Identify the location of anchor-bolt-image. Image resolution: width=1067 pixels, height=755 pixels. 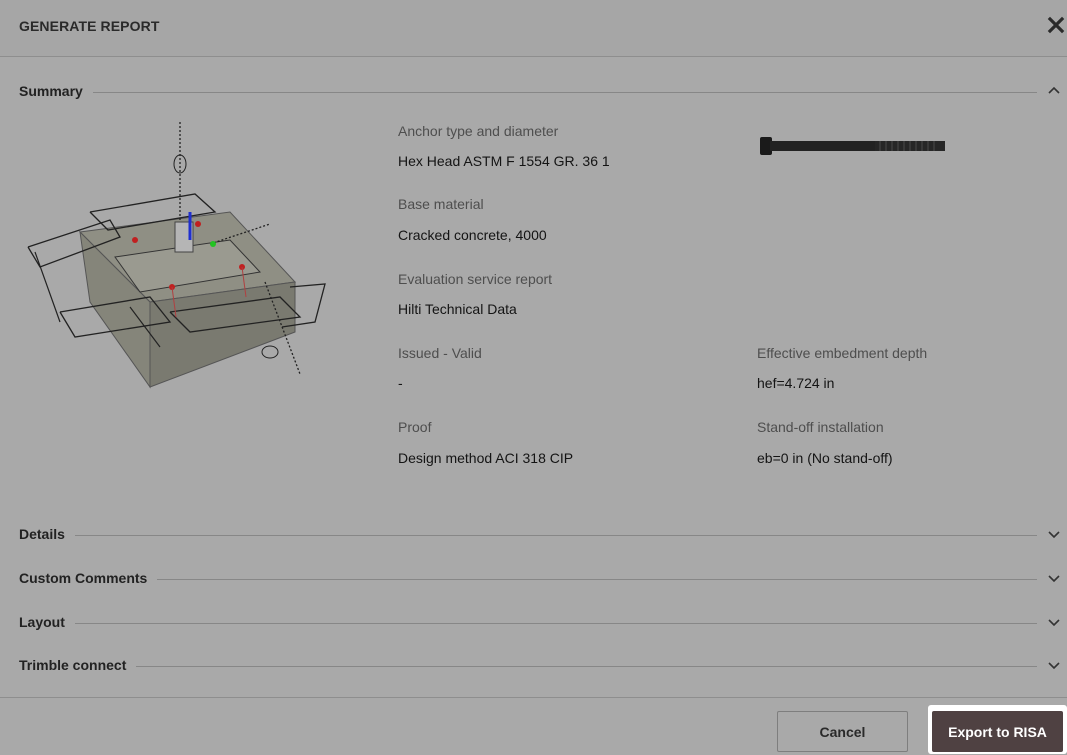
(852, 146).